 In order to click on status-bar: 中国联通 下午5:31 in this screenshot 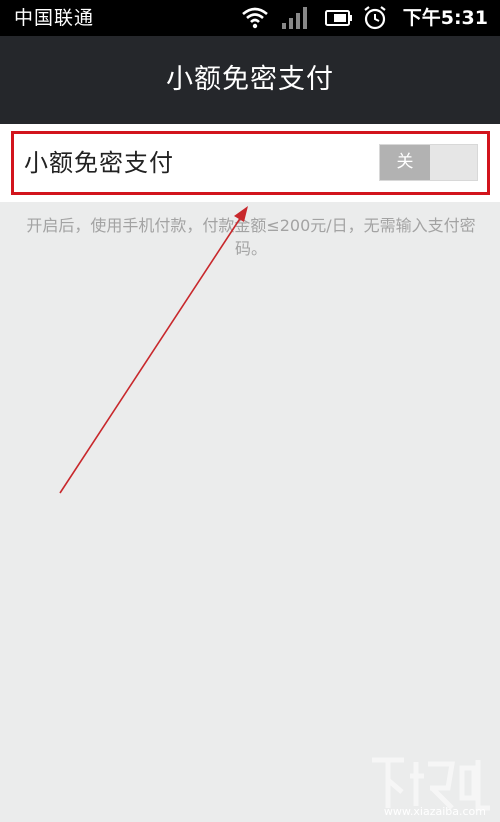, I will do `click(250, 18)`.